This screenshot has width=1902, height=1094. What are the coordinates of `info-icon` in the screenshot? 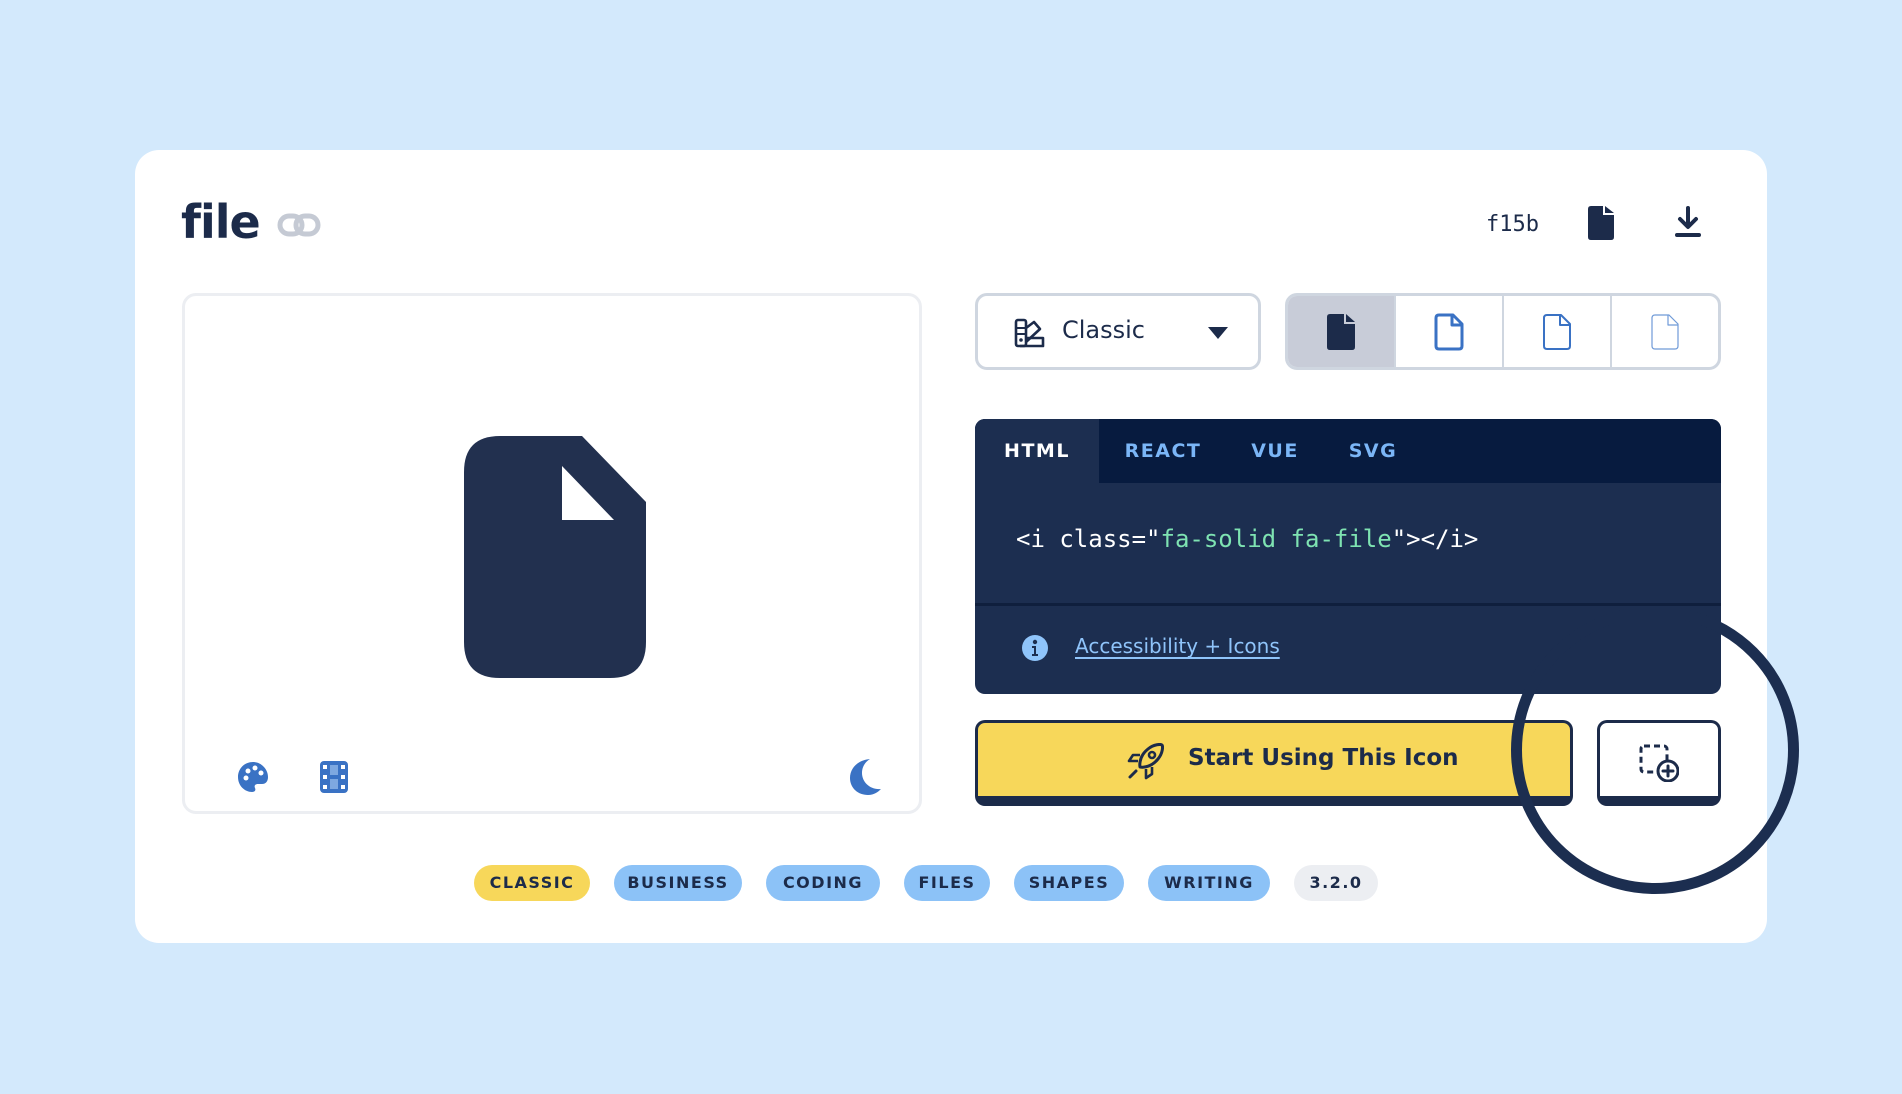 It's located at (1035, 648).